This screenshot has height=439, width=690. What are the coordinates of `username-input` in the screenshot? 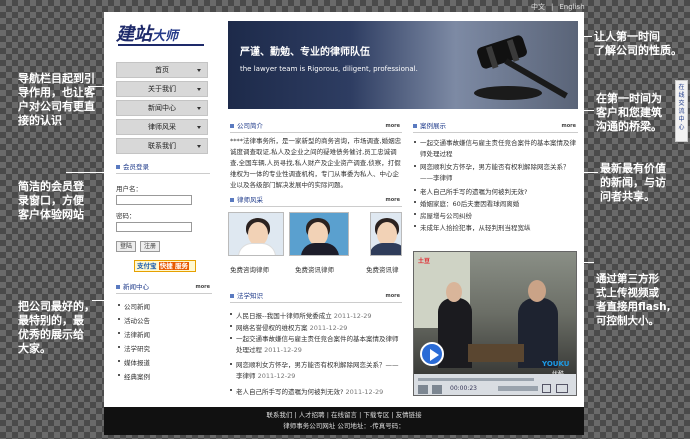 It's located at (154, 200).